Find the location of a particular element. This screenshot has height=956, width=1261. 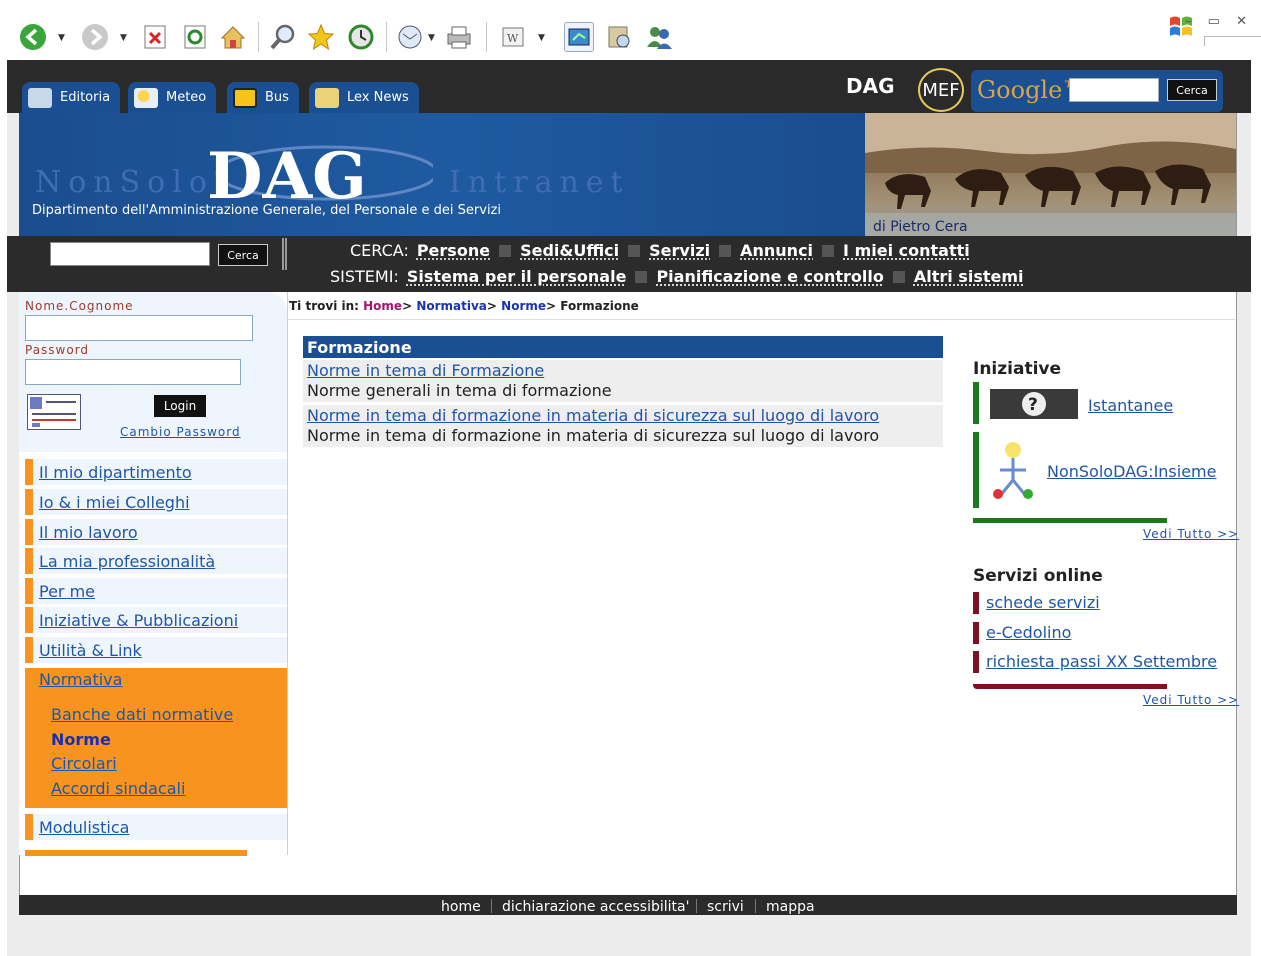

page-title: Formazione is located at coordinates (623, 347).